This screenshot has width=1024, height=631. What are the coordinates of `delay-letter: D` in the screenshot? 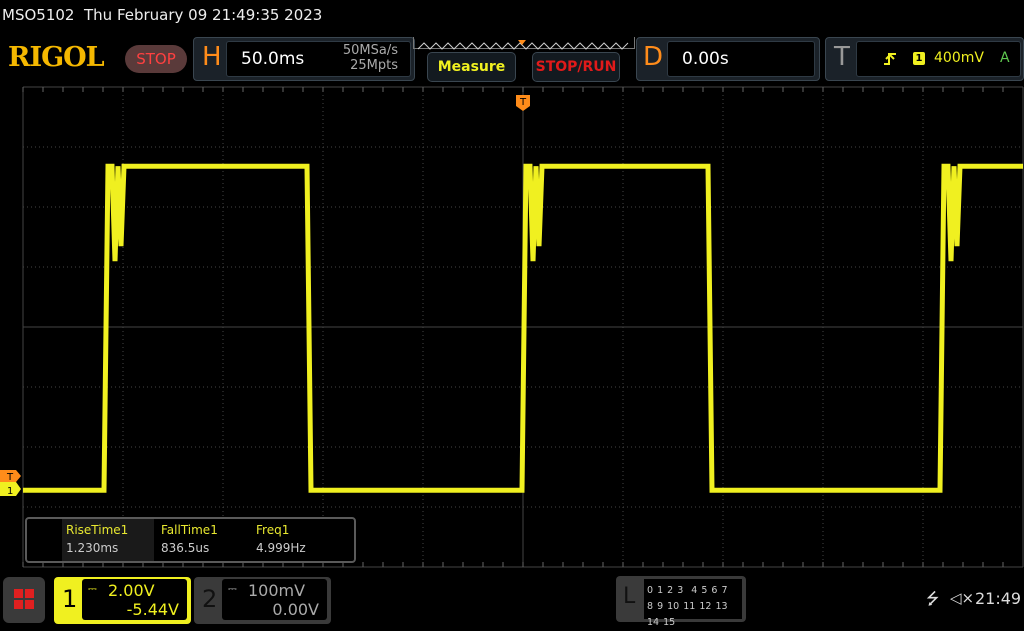 It's located at (653, 57).